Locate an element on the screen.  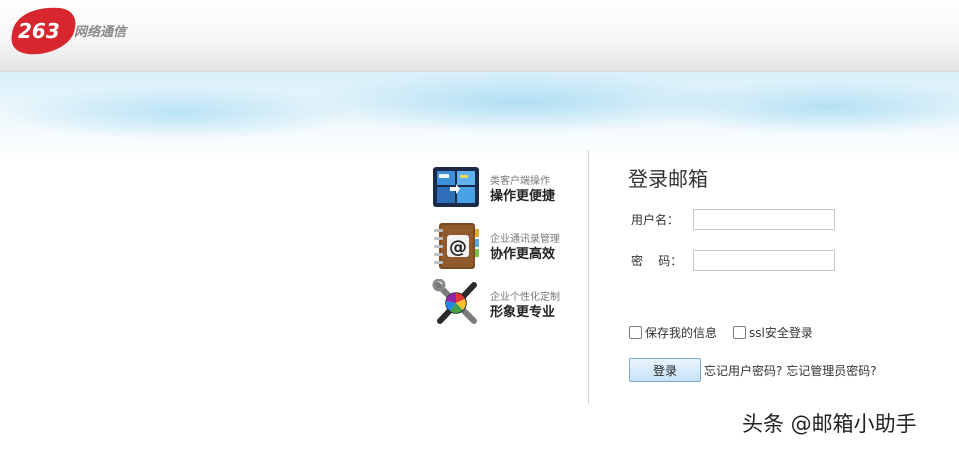
feature-item: 类客户端操作 操作更便捷 is located at coordinates (505, 191).